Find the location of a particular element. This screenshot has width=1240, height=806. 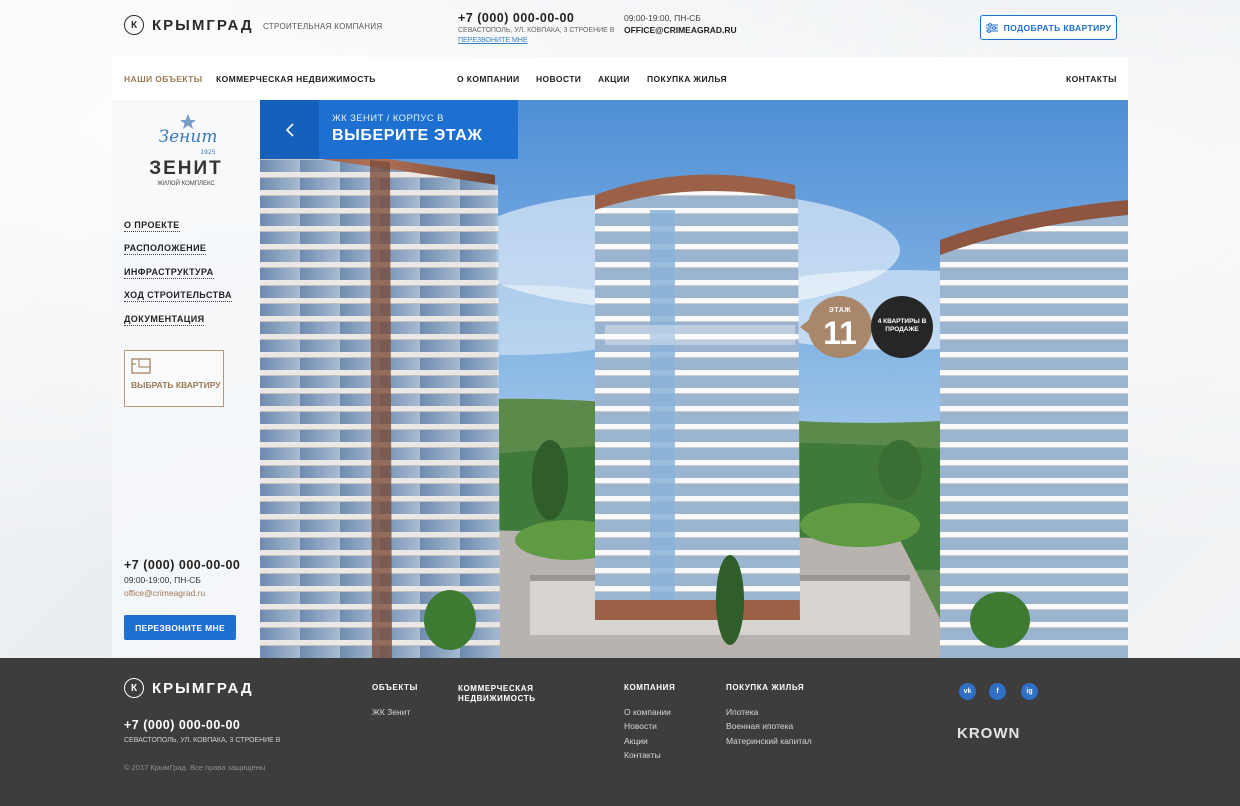

header-callback-link: ПЕРЕЗВОНИТЕ МНЕ is located at coordinates (493, 40).